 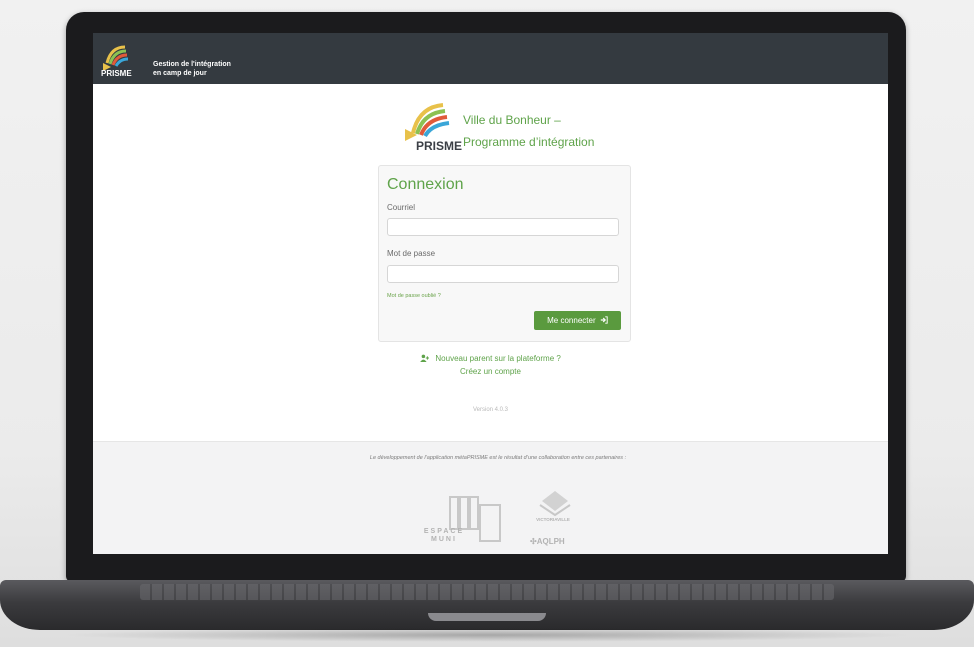 What do you see at coordinates (553, 519) in the screenshot?
I see `partner-victoriaville: VICTORIAVILLE` at bounding box center [553, 519].